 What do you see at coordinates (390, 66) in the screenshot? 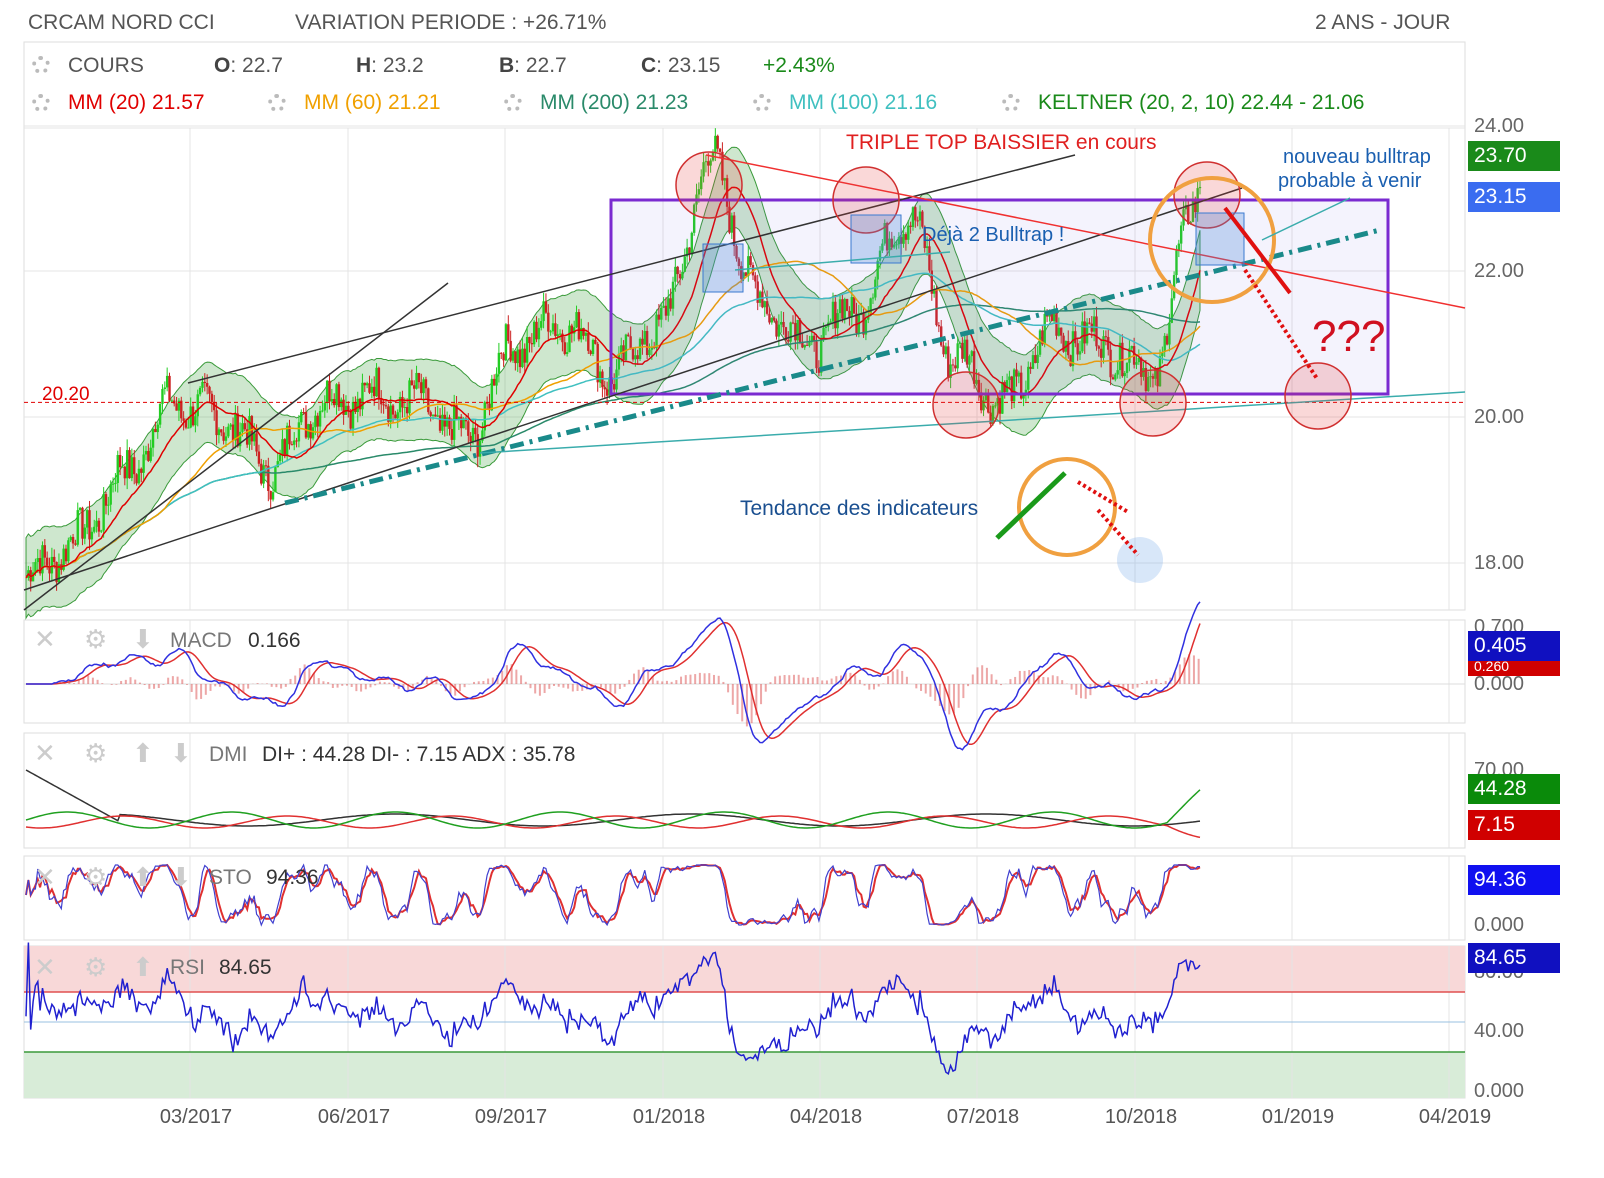
I see `high-value: H: 23.2` at bounding box center [390, 66].